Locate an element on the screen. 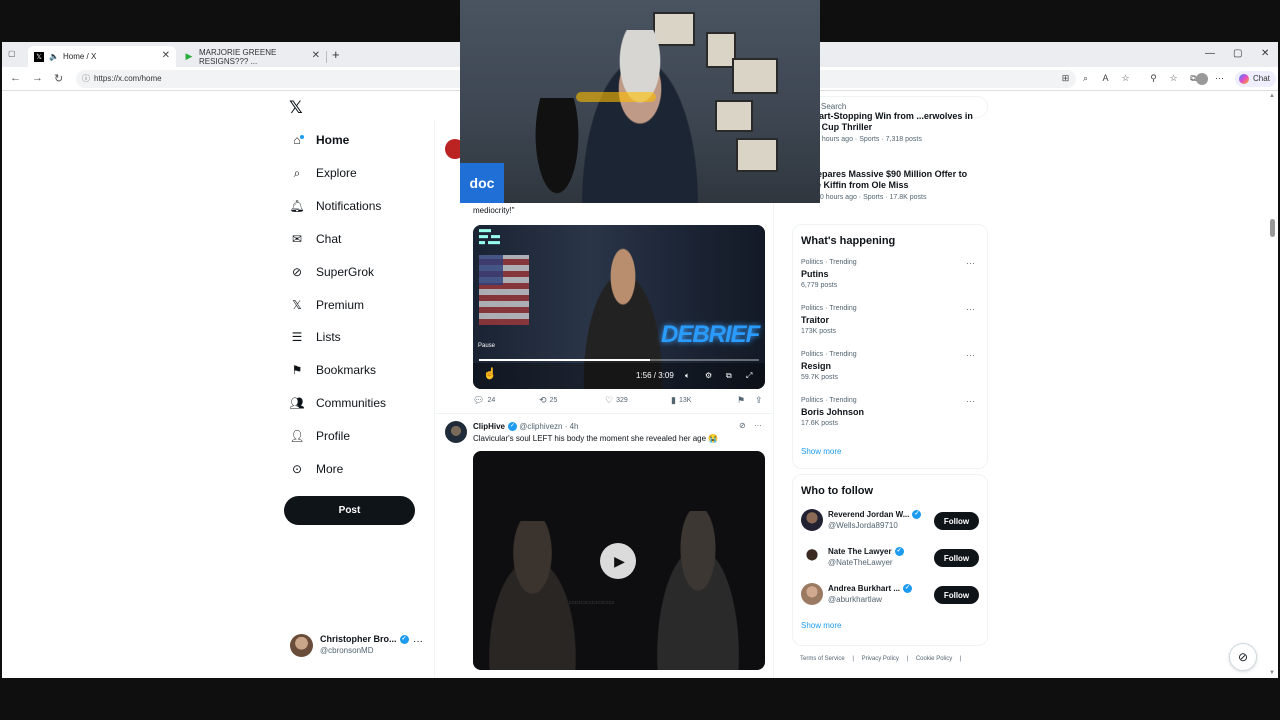 The image size is (1280, 720). audio-icon: 🔈 is located at coordinates (54, 56).